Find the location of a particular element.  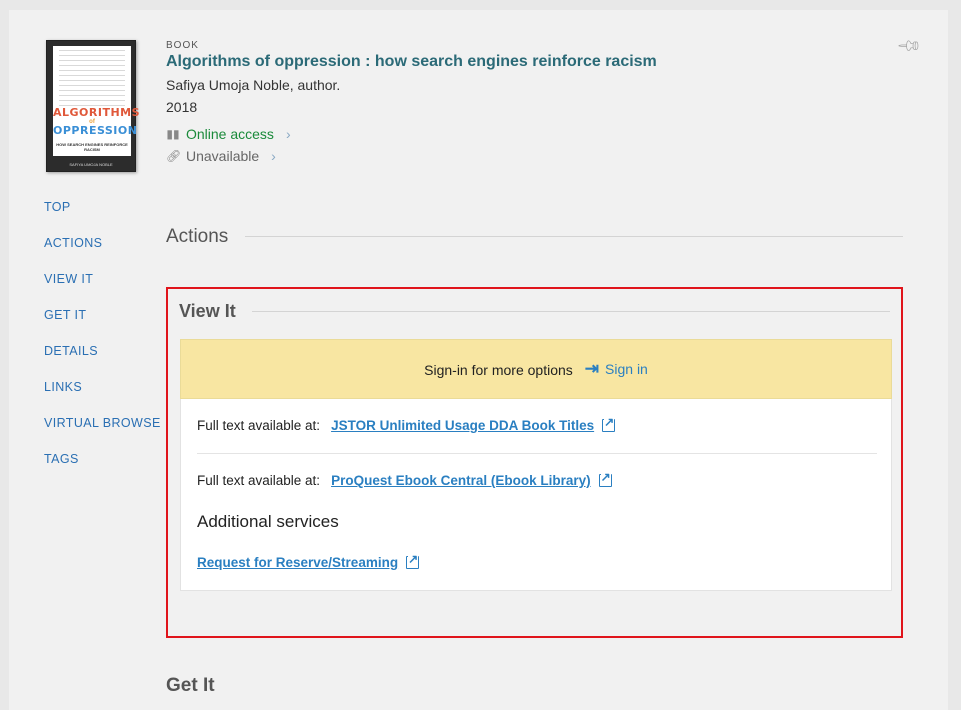

sign-in-icon: ⇥ is located at coordinates (592, 368).